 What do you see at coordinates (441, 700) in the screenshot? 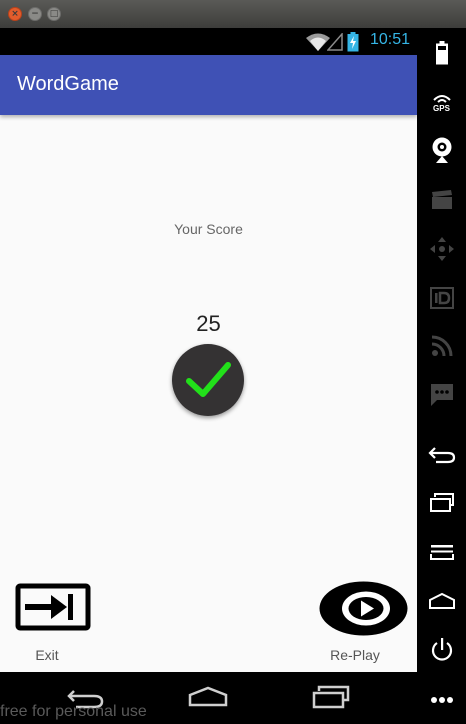
I see `more-icon` at bounding box center [441, 700].